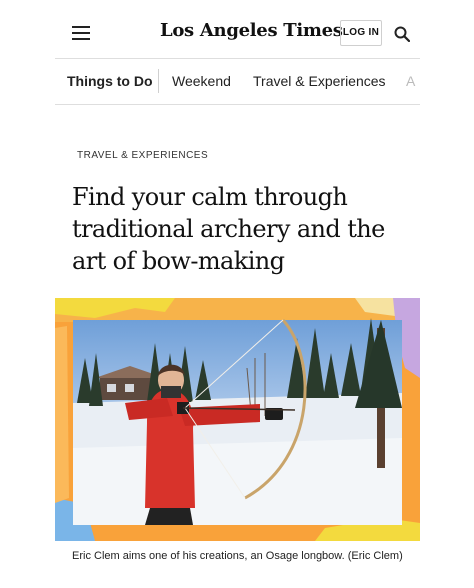  What do you see at coordinates (142, 155) in the screenshot?
I see `article-kicker: TRAVEL & EXPERIENCES` at bounding box center [142, 155].